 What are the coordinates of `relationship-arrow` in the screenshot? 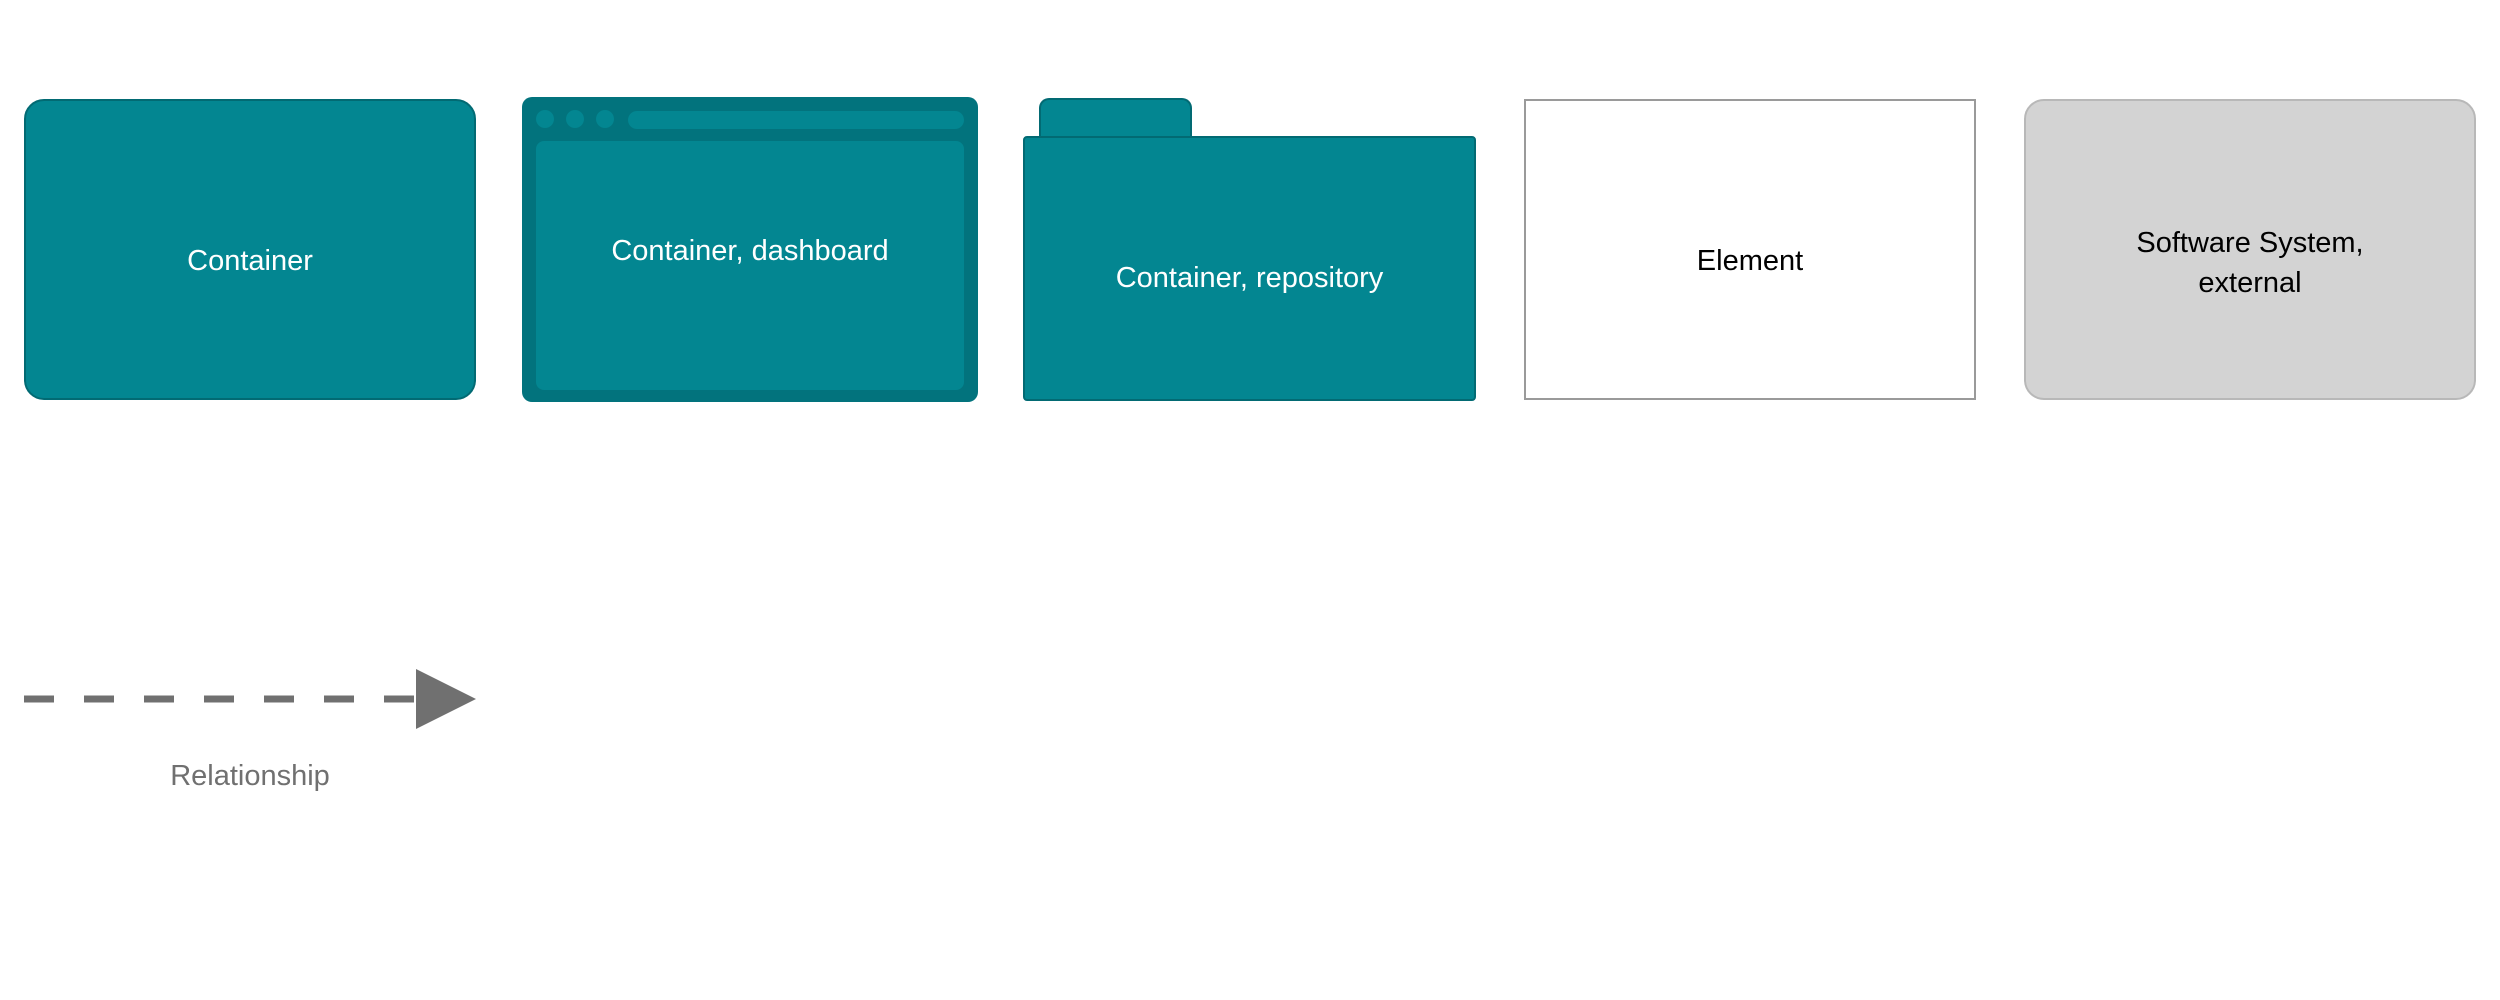 It's located at (250, 699).